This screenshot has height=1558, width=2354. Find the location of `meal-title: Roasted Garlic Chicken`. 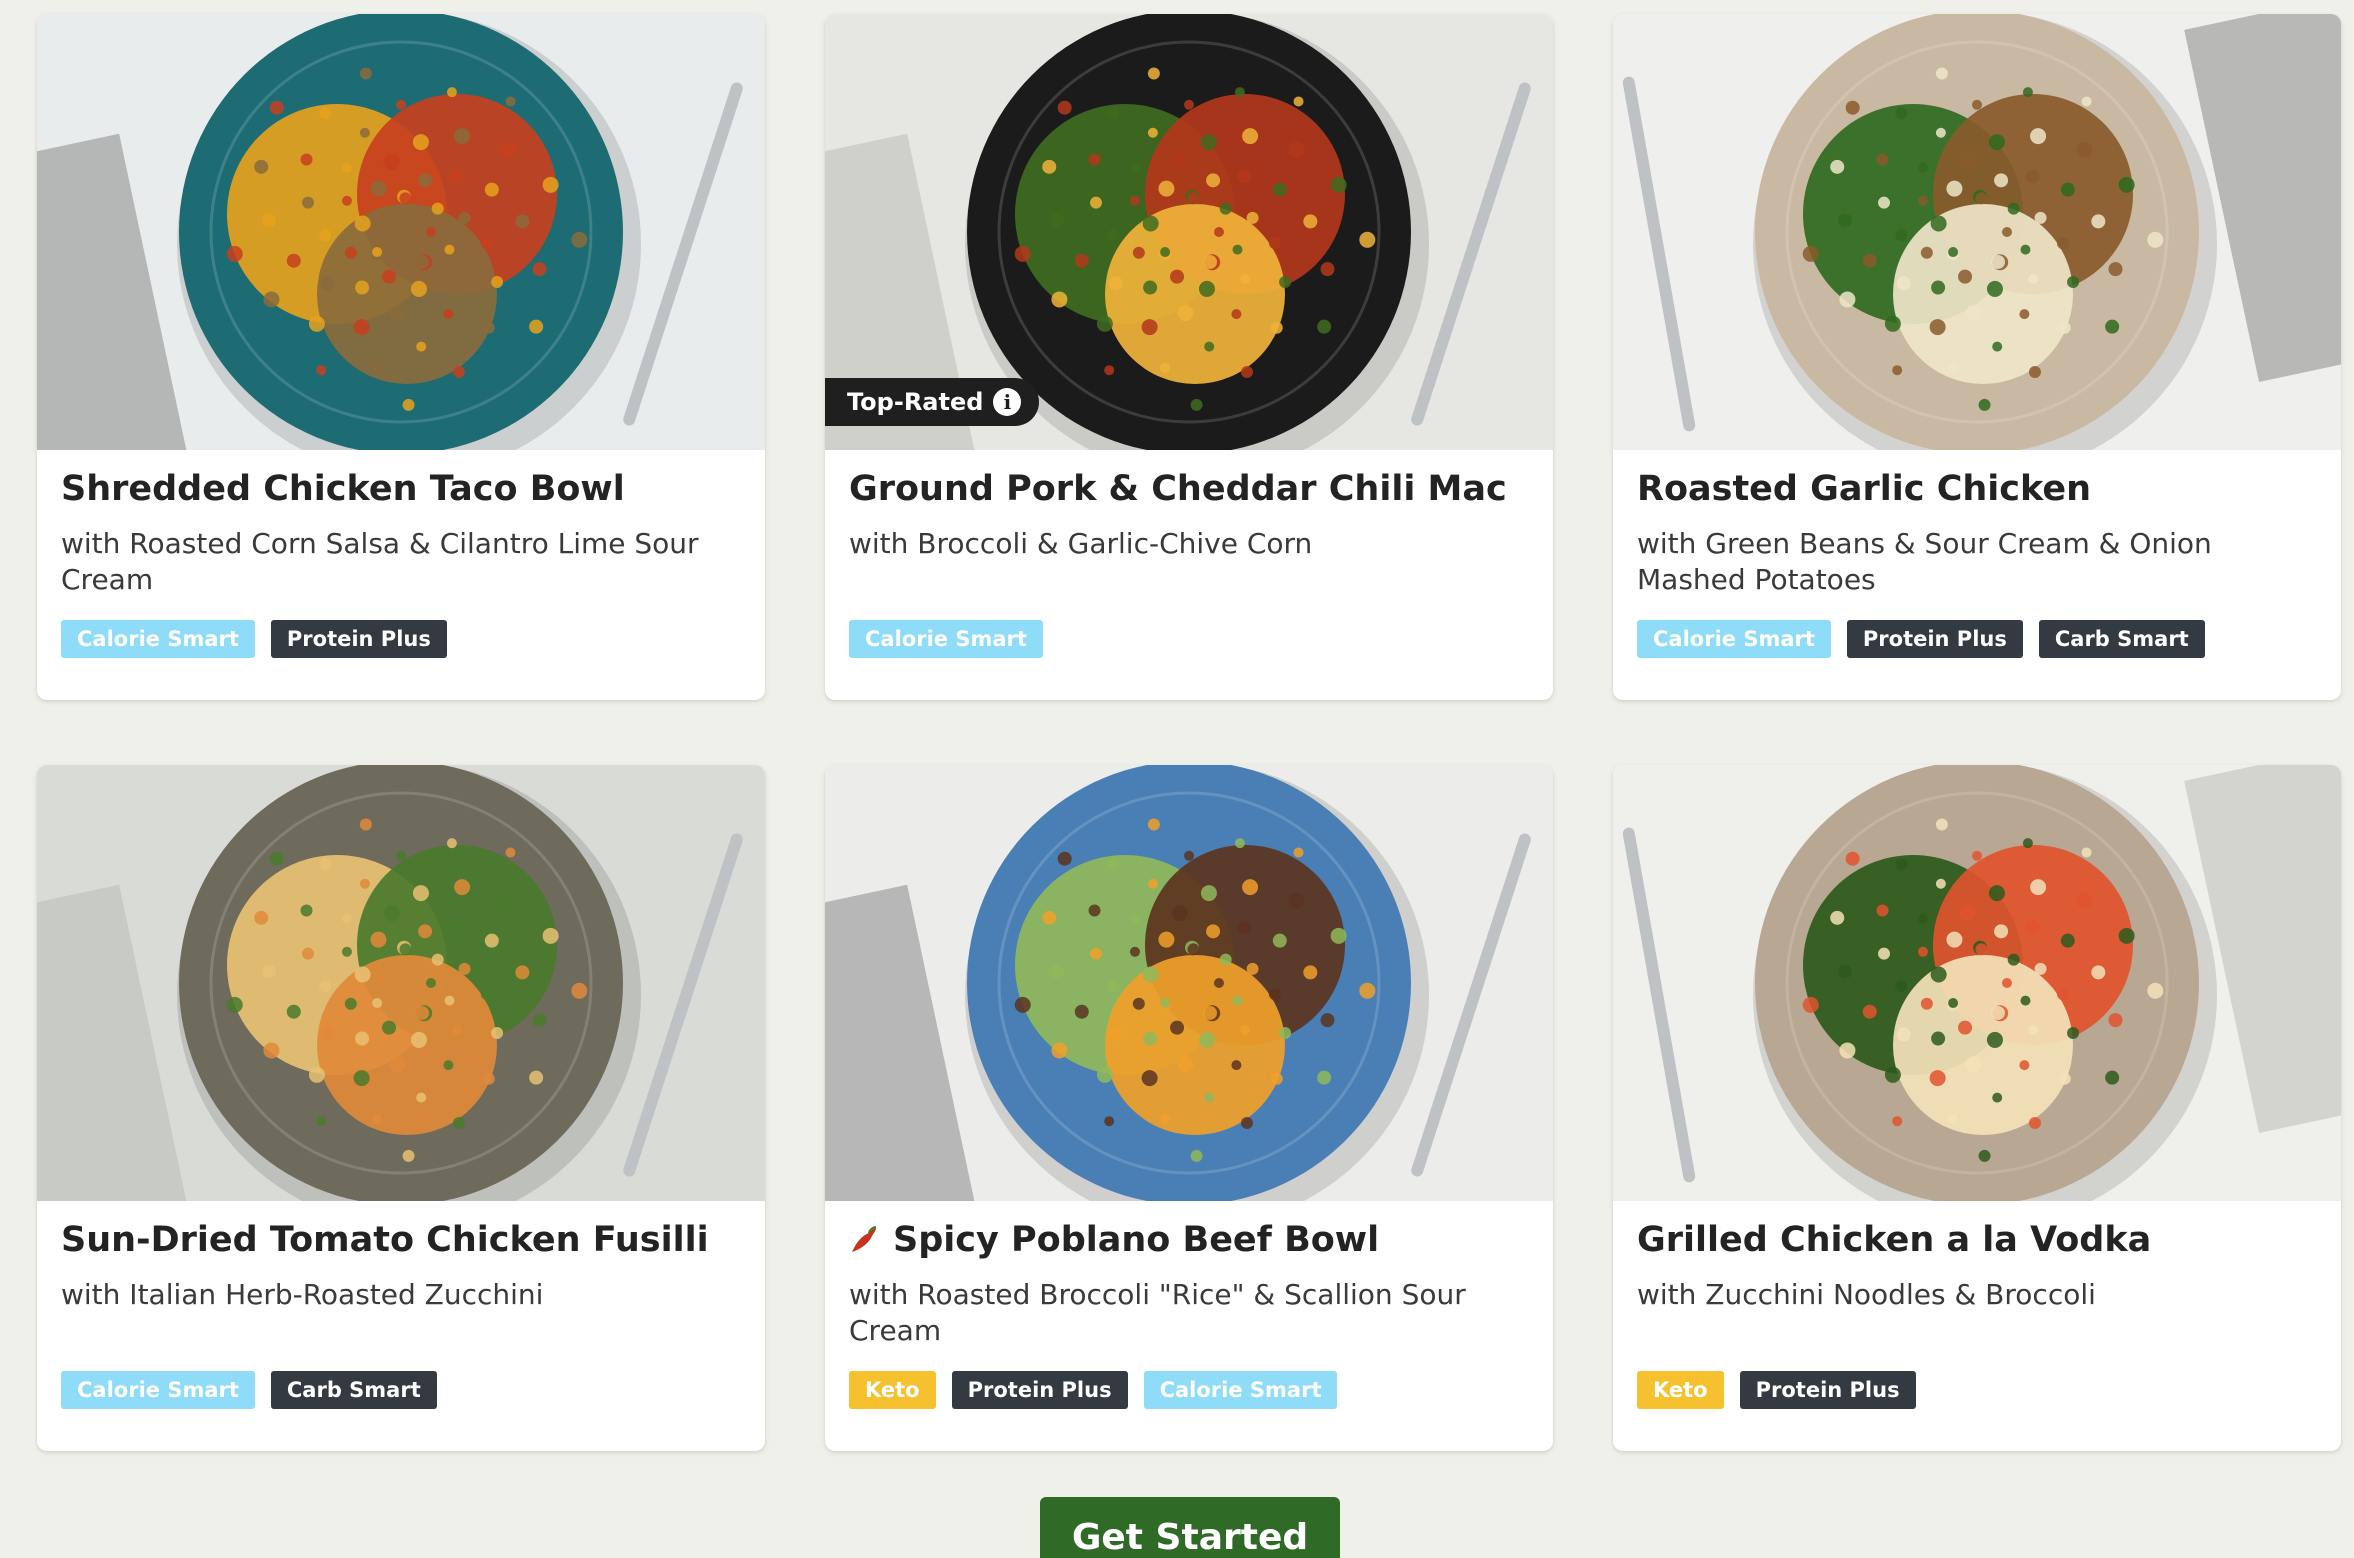

meal-title: Roasted Garlic Chicken is located at coordinates (1977, 489).